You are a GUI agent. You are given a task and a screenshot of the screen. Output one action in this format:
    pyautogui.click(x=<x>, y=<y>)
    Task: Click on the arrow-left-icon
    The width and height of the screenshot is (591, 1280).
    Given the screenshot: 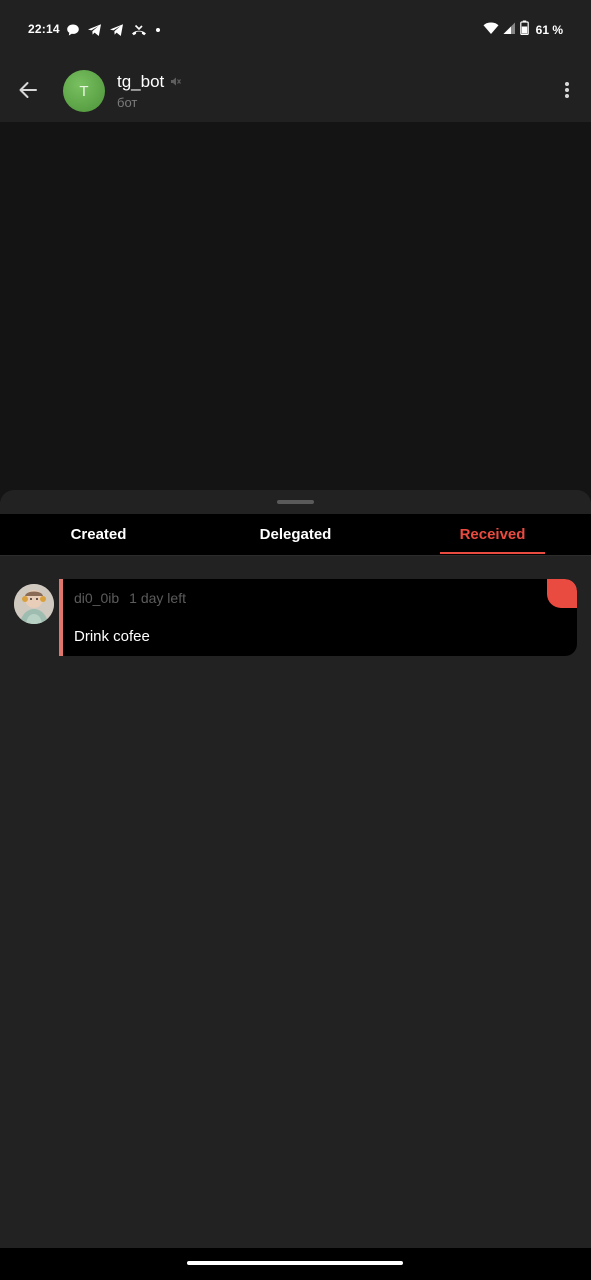 What is the action you would take?
    pyautogui.click(x=28, y=90)
    